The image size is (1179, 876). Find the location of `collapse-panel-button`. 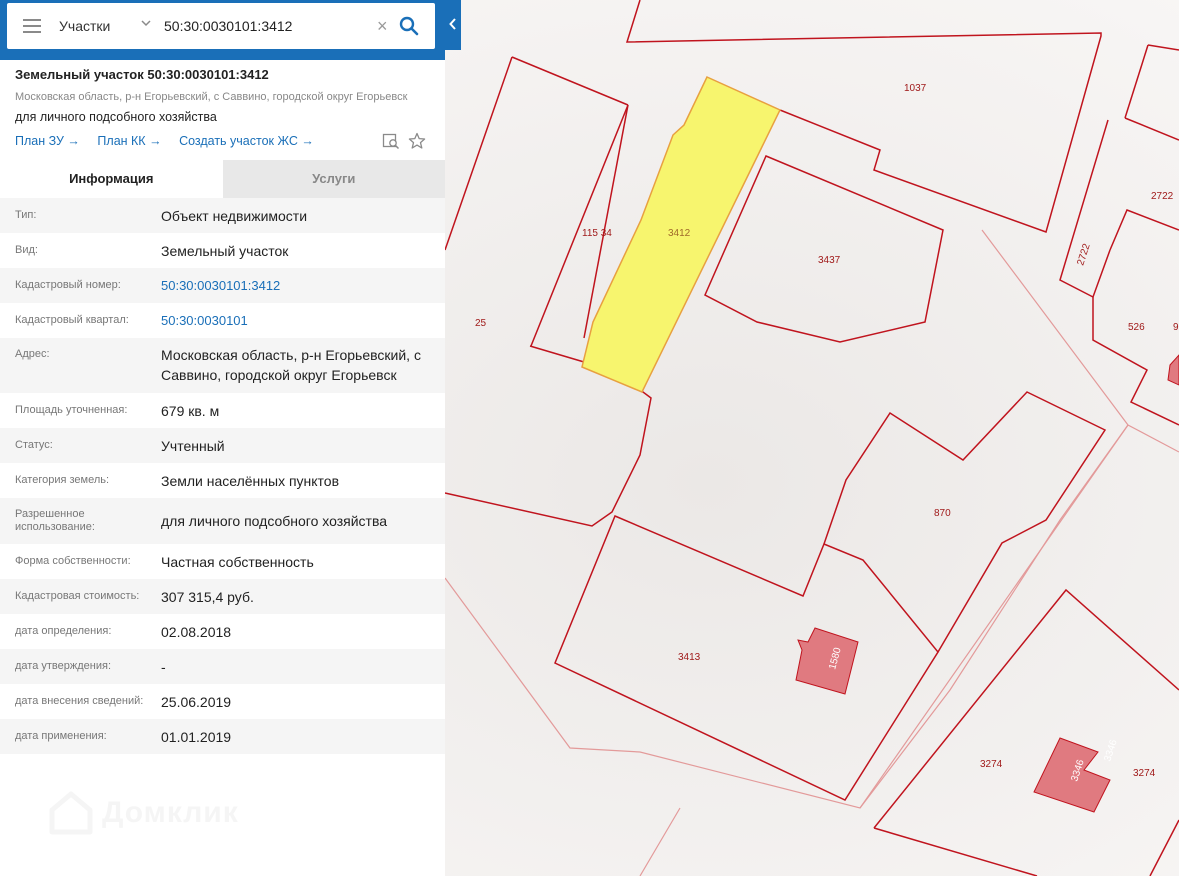

collapse-panel-button is located at coordinates (453, 25).